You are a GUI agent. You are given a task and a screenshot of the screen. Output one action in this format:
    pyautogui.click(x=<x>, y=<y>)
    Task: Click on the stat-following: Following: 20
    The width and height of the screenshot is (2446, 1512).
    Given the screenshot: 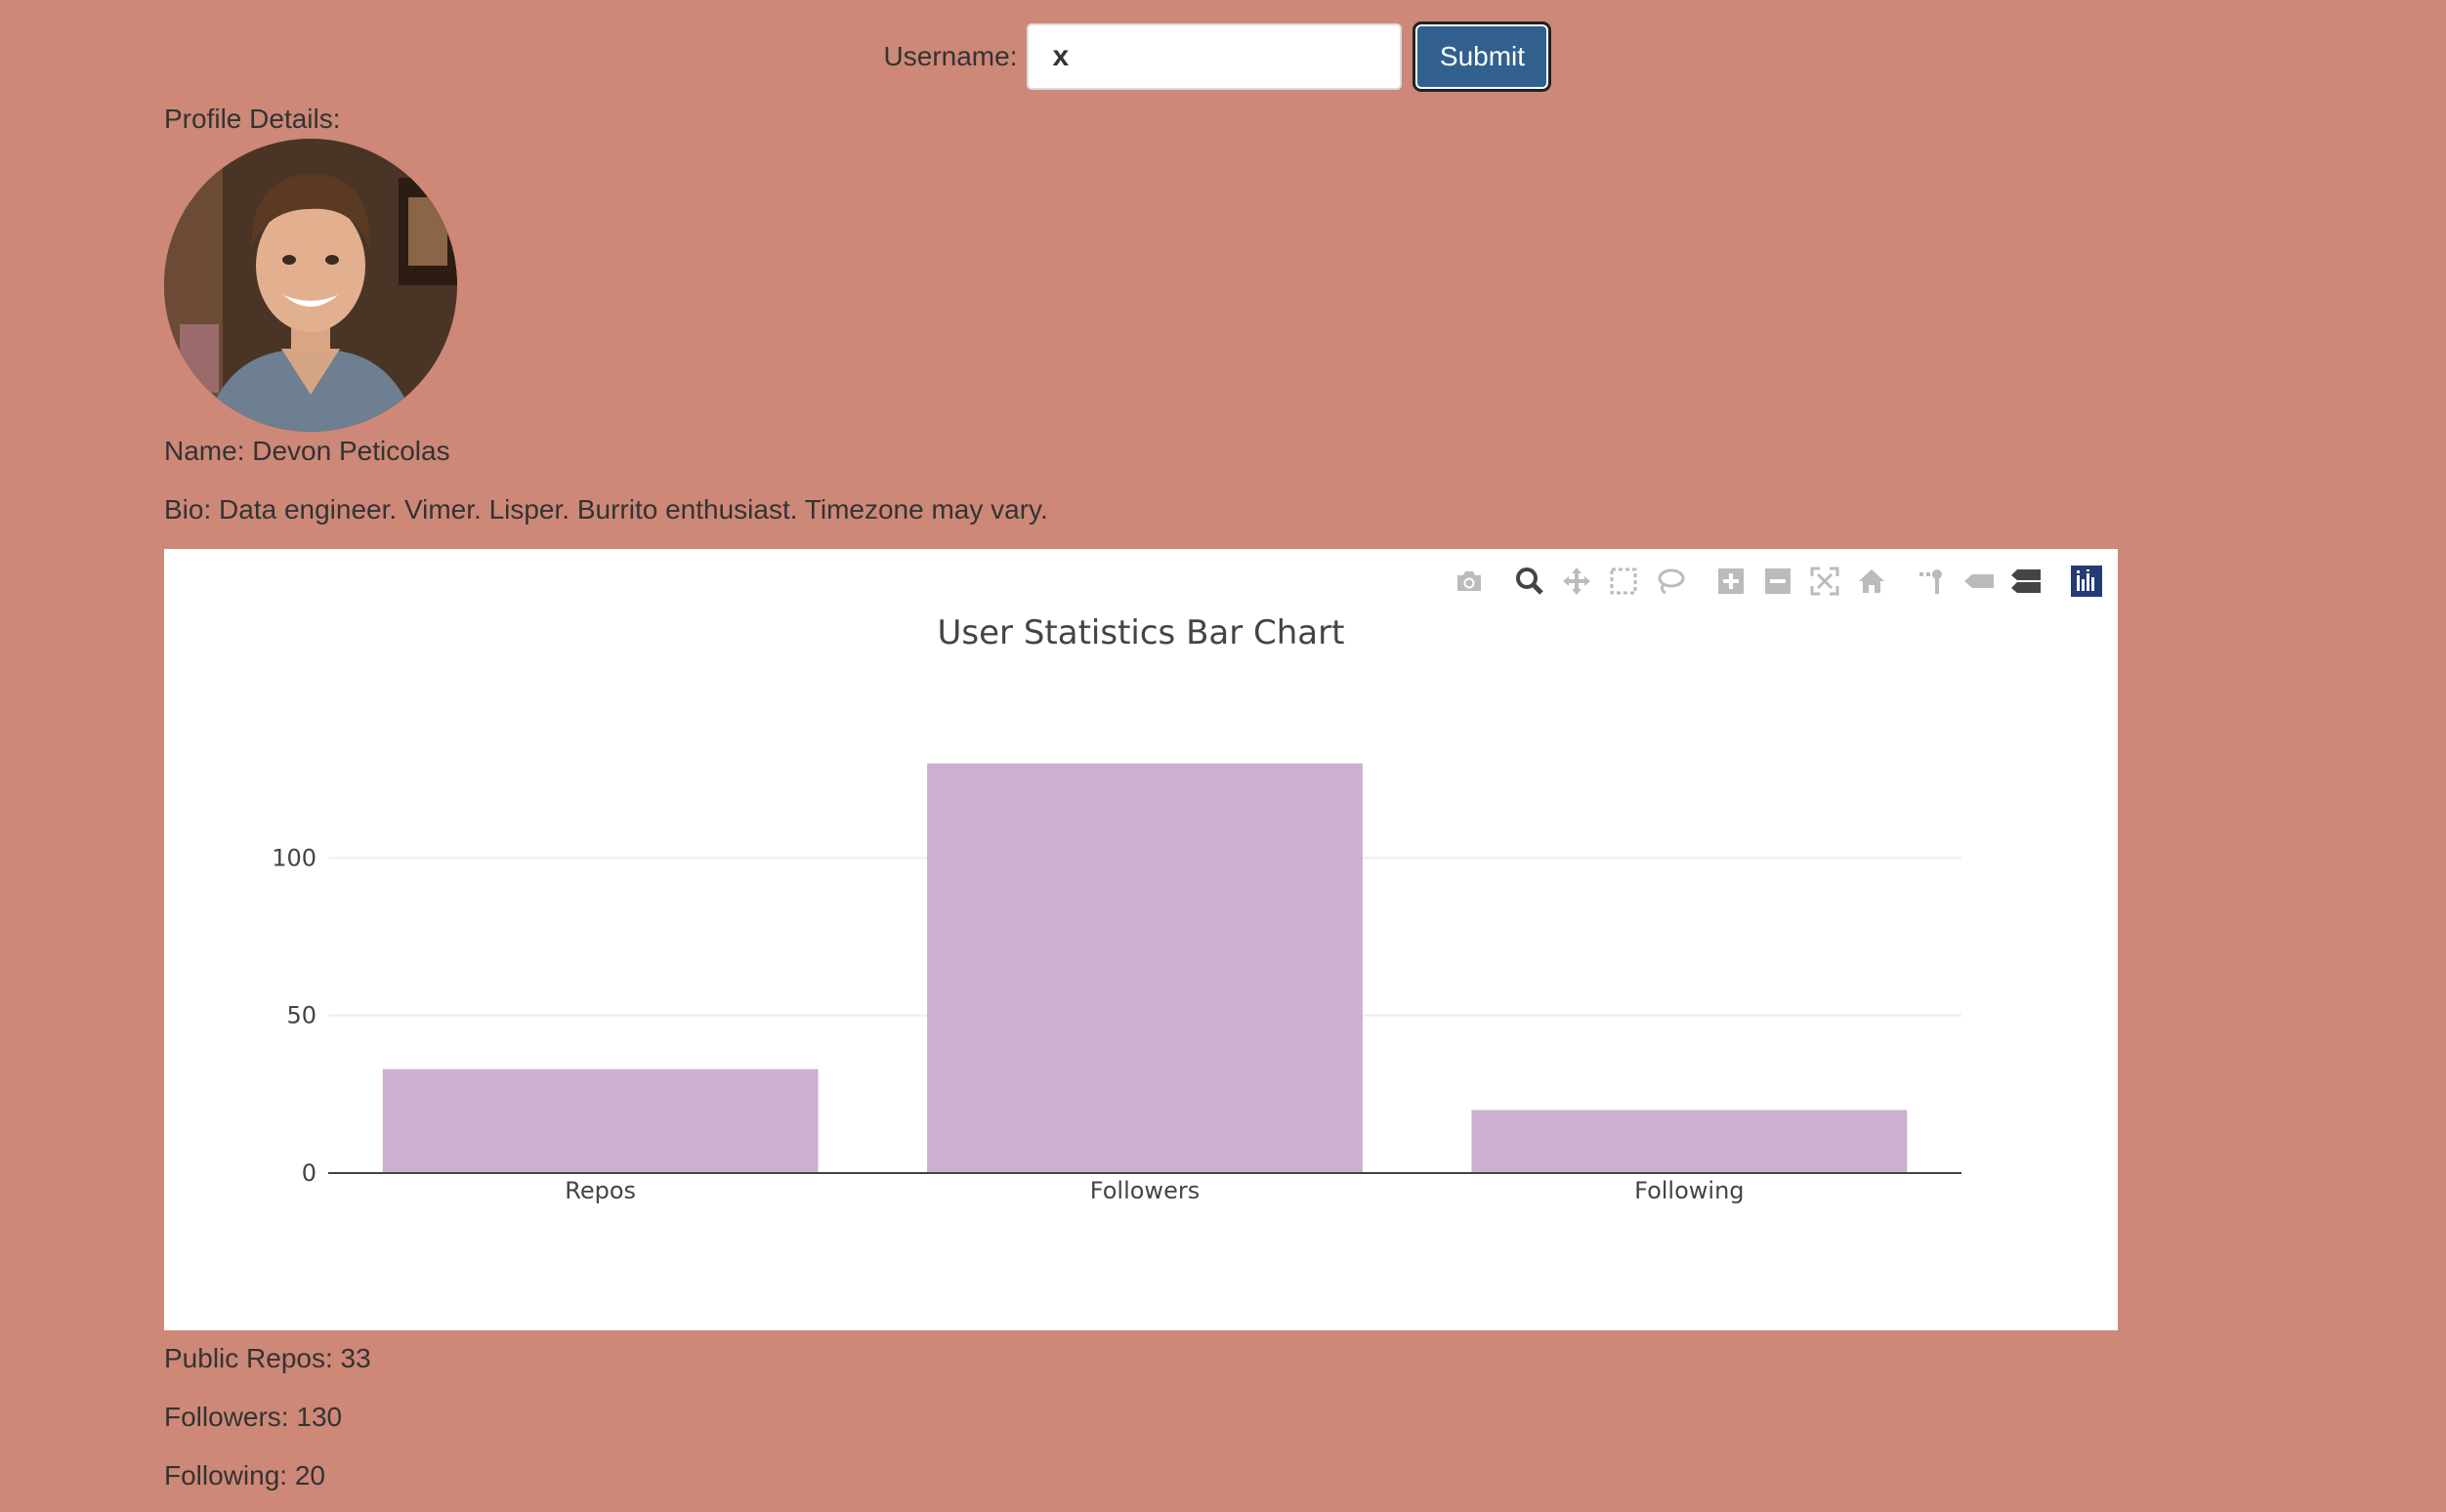 What is the action you would take?
    pyautogui.click(x=244, y=1475)
    